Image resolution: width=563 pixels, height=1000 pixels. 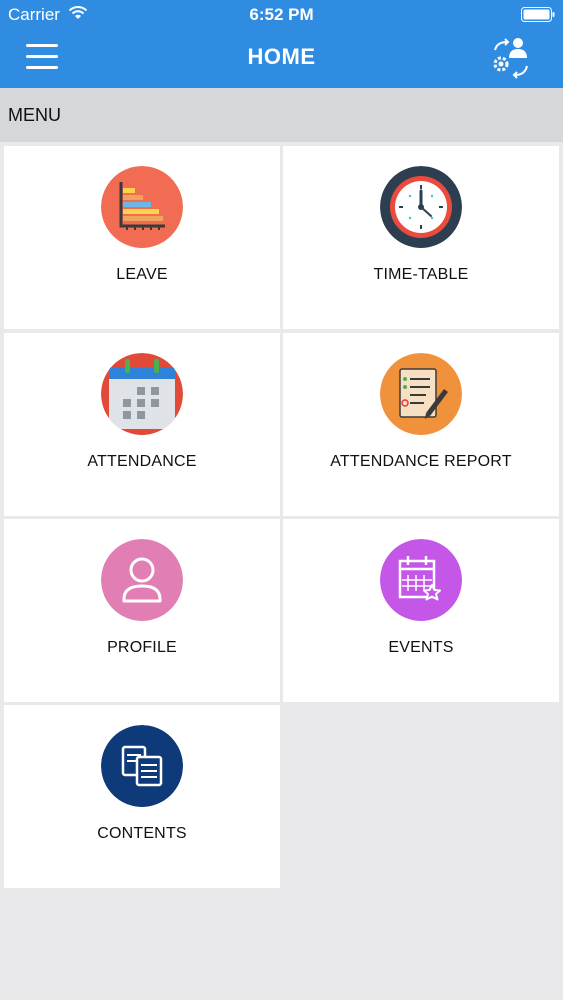 What do you see at coordinates (142, 766) in the screenshot?
I see `contents-icon` at bounding box center [142, 766].